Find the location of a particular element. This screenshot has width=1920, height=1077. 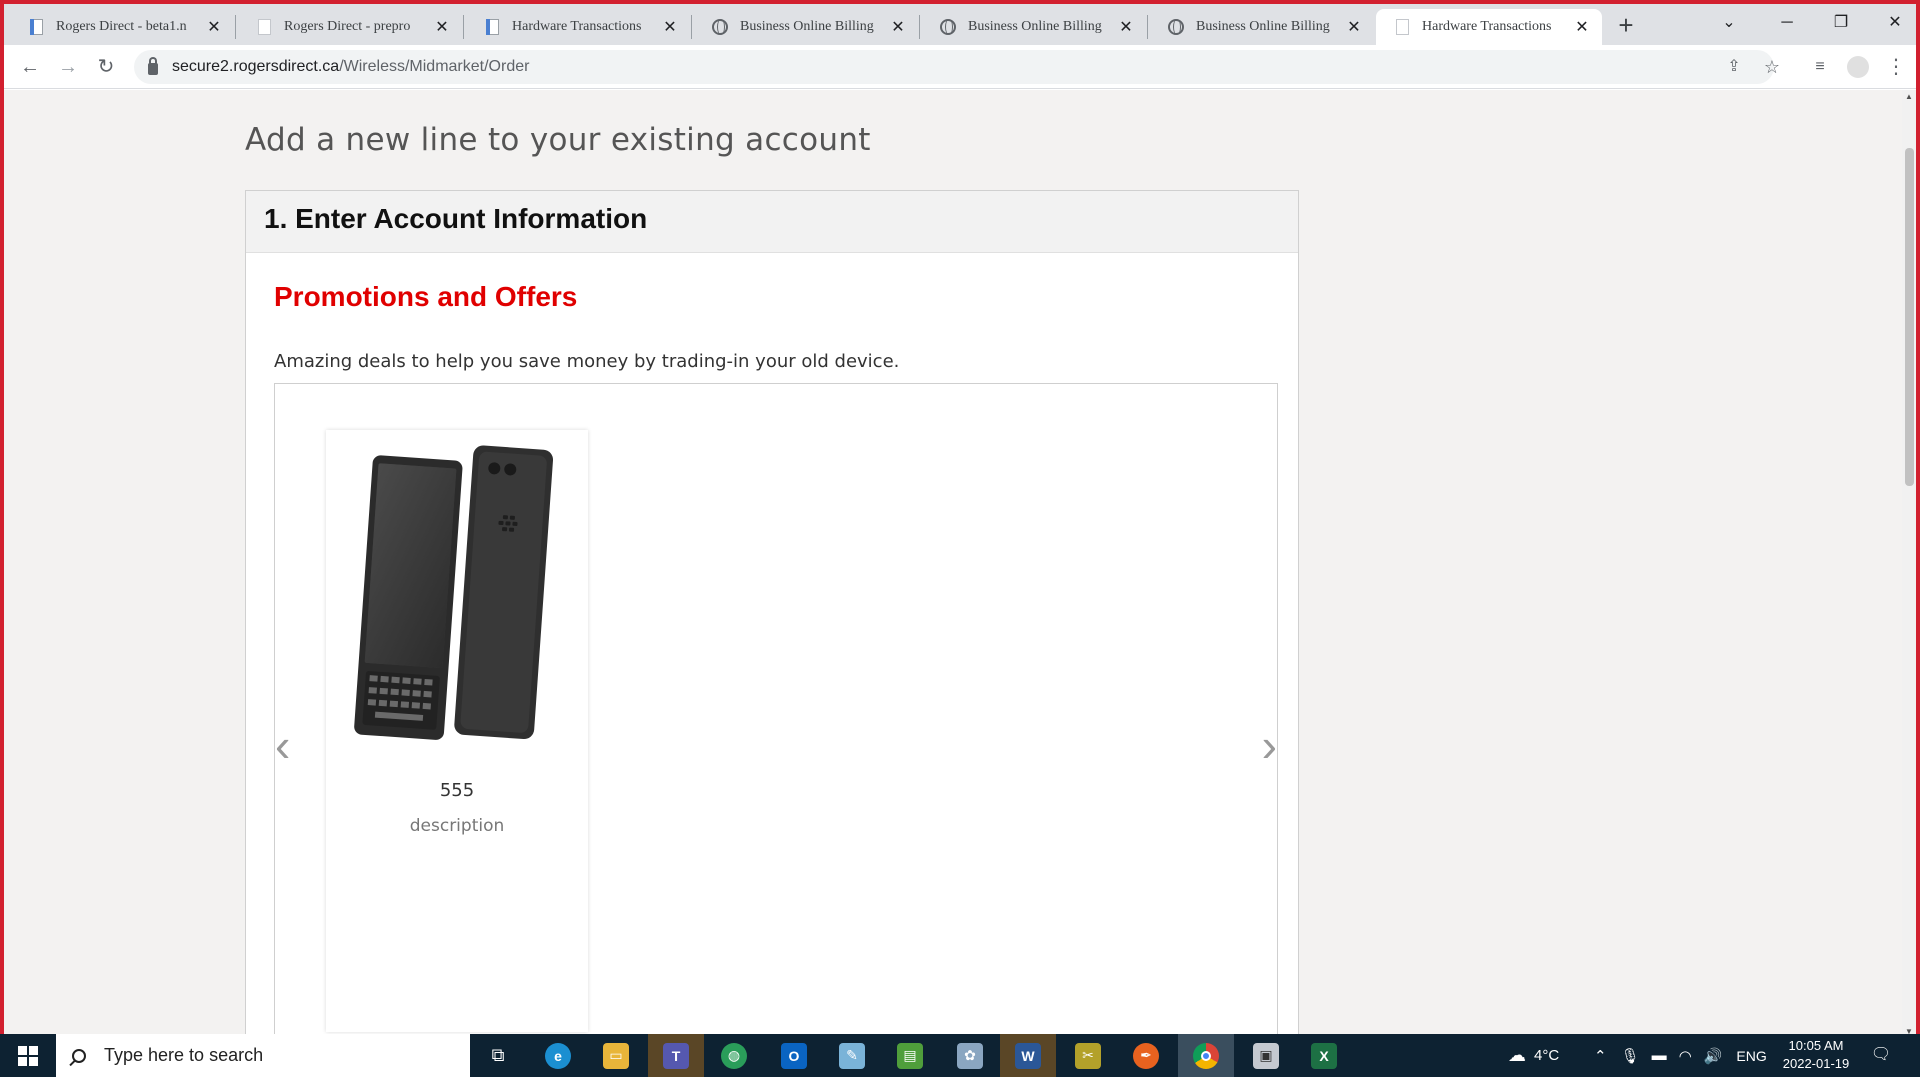

menu-kebab-icon: ⋮ is located at coordinates (1896, 67).